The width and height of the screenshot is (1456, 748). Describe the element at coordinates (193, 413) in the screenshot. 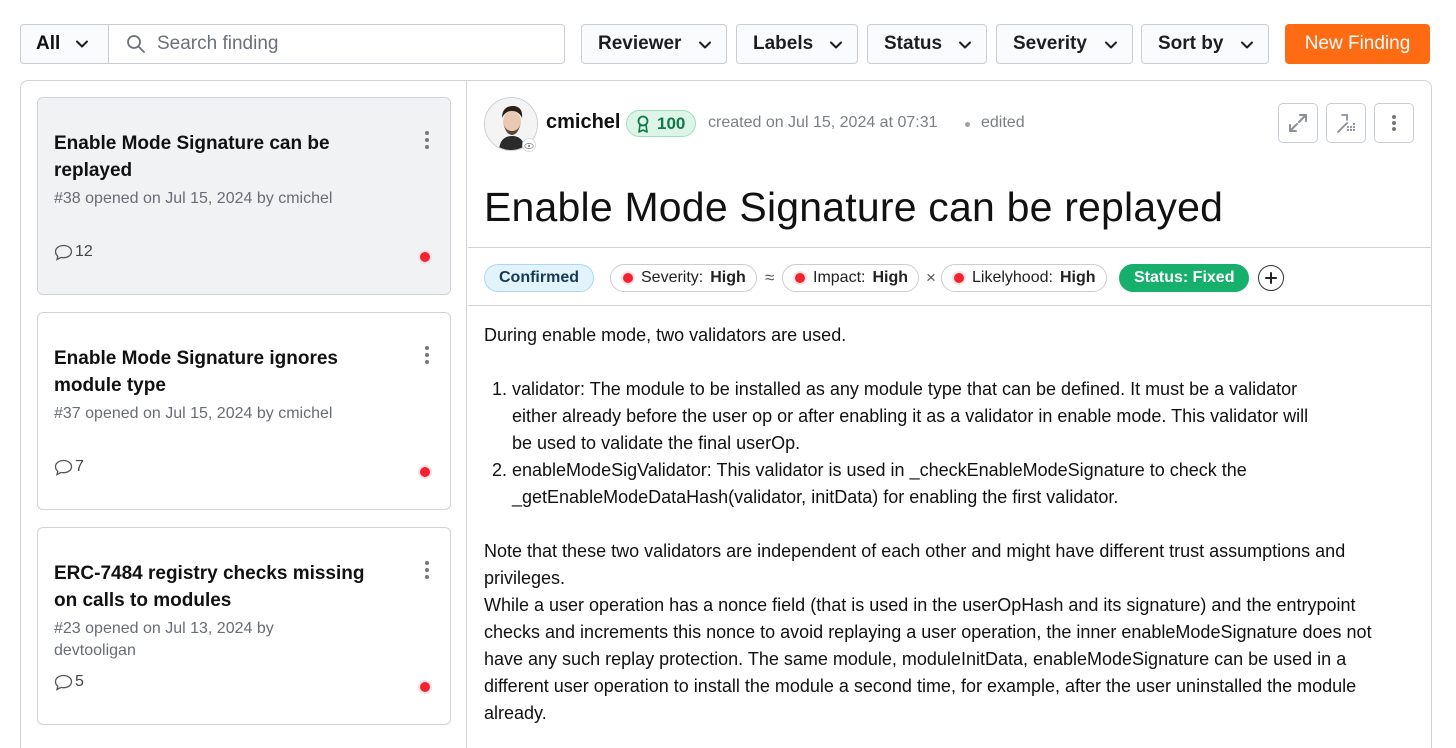

I see `finding-meta: #37 opened on Jul 15, 2024 by cmichel` at that location.